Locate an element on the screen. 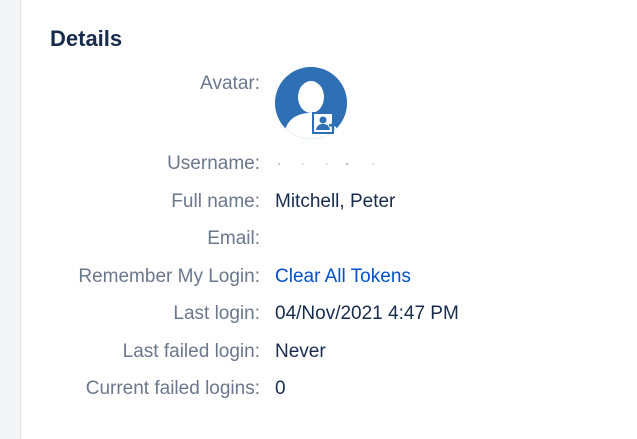 The width and height of the screenshot is (637, 439). redacted-username is located at coordinates (325, 164).